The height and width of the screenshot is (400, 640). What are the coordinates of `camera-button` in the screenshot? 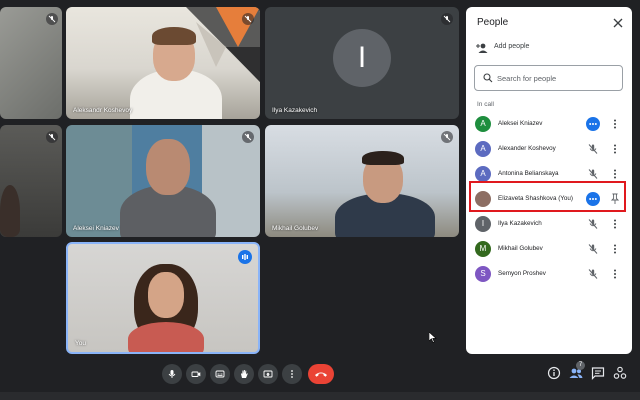 It's located at (196, 374).